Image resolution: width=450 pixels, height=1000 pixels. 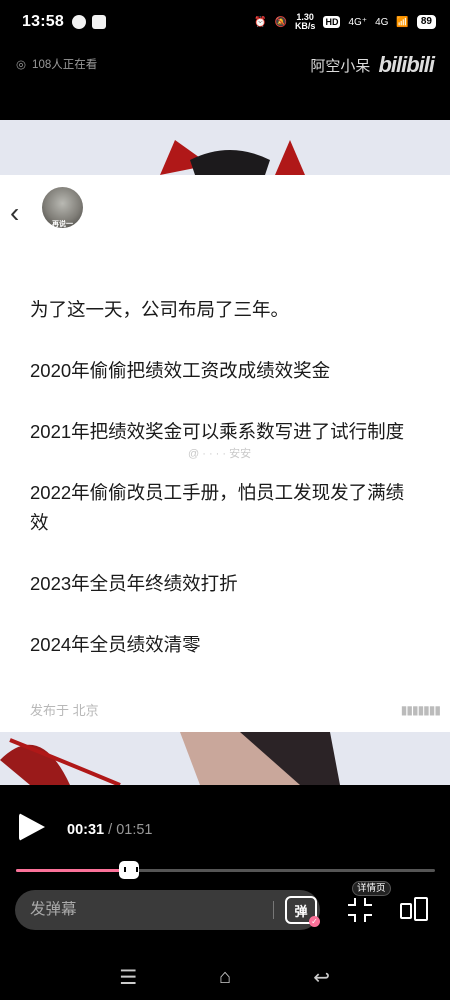 What do you see at coordinates (134, 830) in the screenshot?
I see `total-time: 01:51` at bounding box center [134, 830].